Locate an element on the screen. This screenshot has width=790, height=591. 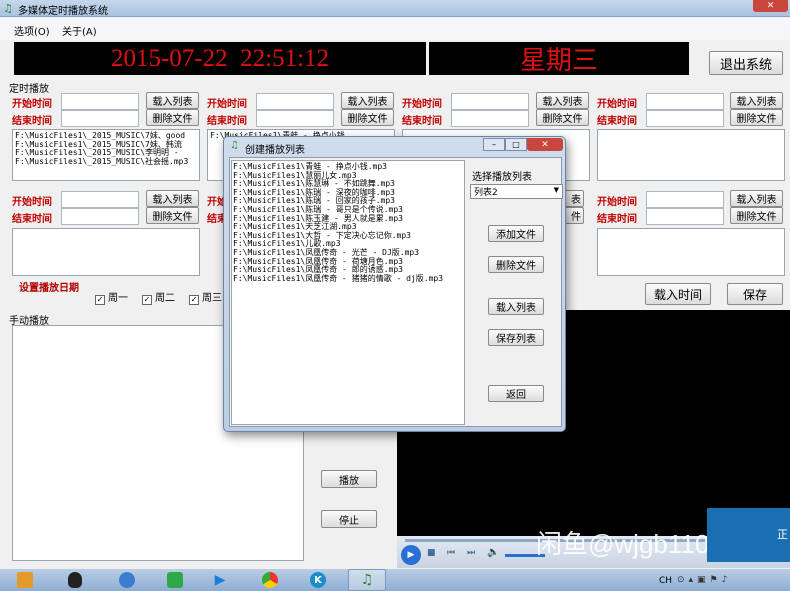
taskbar-browser-icon is located at coordinates (127, 580).